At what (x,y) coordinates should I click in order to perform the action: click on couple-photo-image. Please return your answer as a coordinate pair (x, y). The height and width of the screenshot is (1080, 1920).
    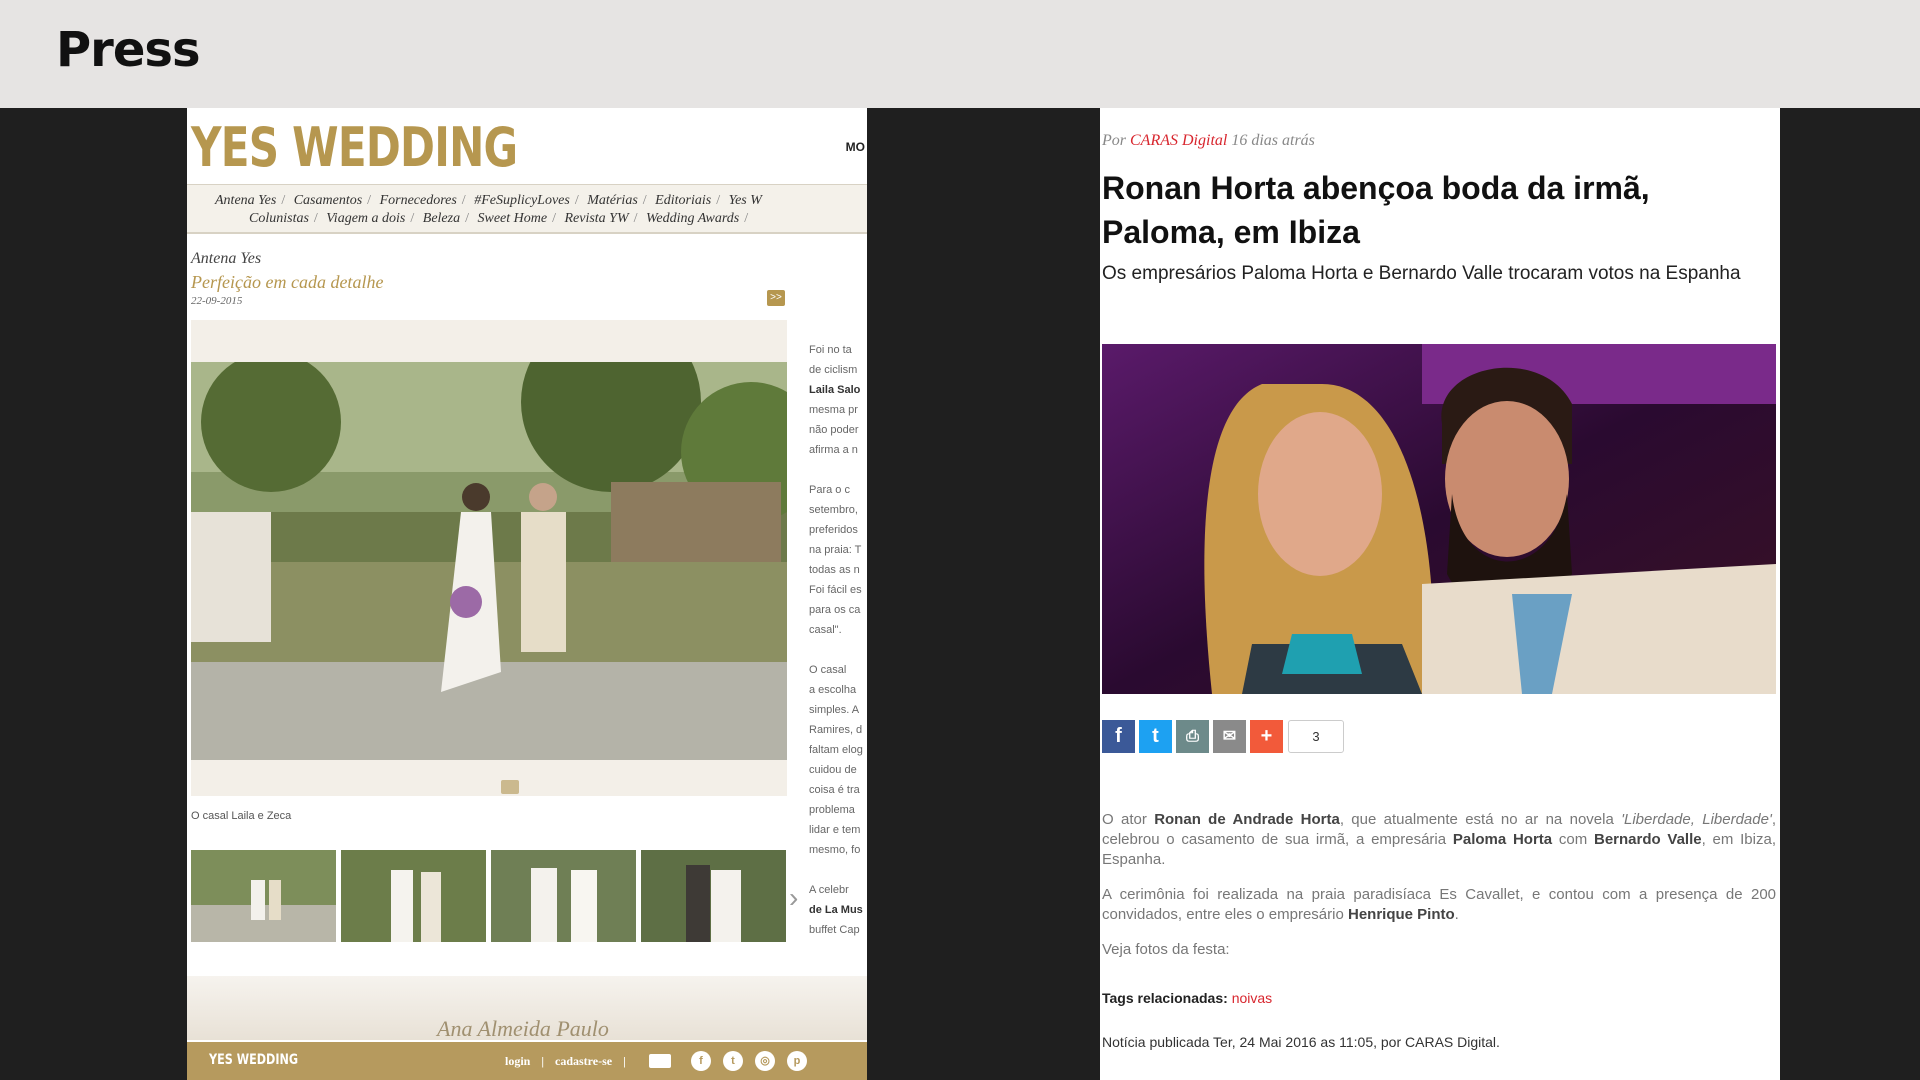
    Looking at the image, I should click on (1439, 519).